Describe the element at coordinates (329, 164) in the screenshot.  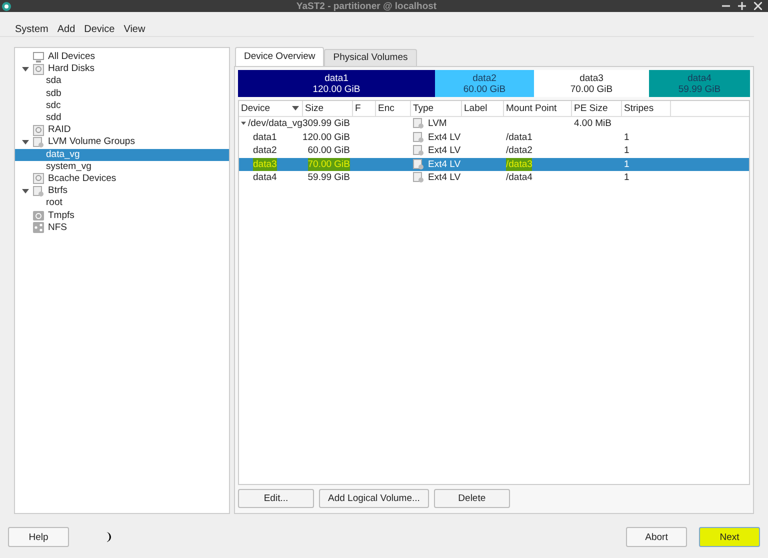
I see `size-cell: 70.00 GiB` at that location.